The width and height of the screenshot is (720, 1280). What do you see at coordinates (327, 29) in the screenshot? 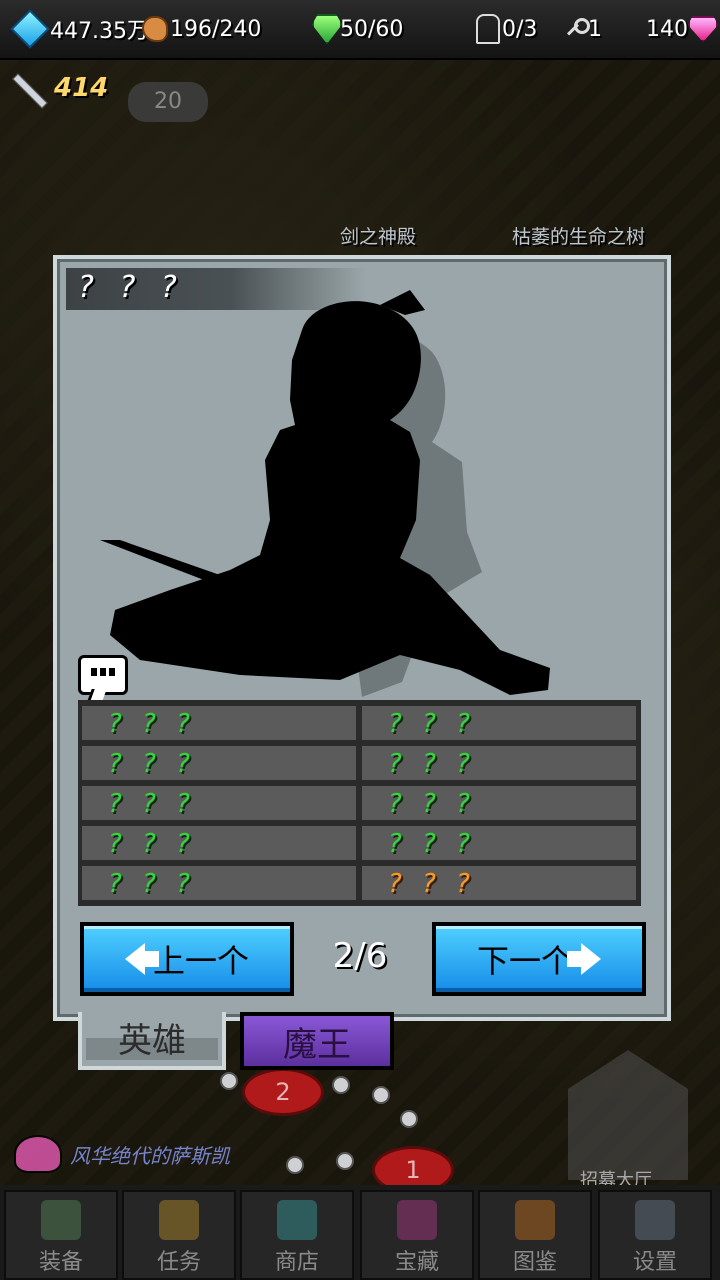
I see `green-crystal-icon` at bounding box center [327, 29].